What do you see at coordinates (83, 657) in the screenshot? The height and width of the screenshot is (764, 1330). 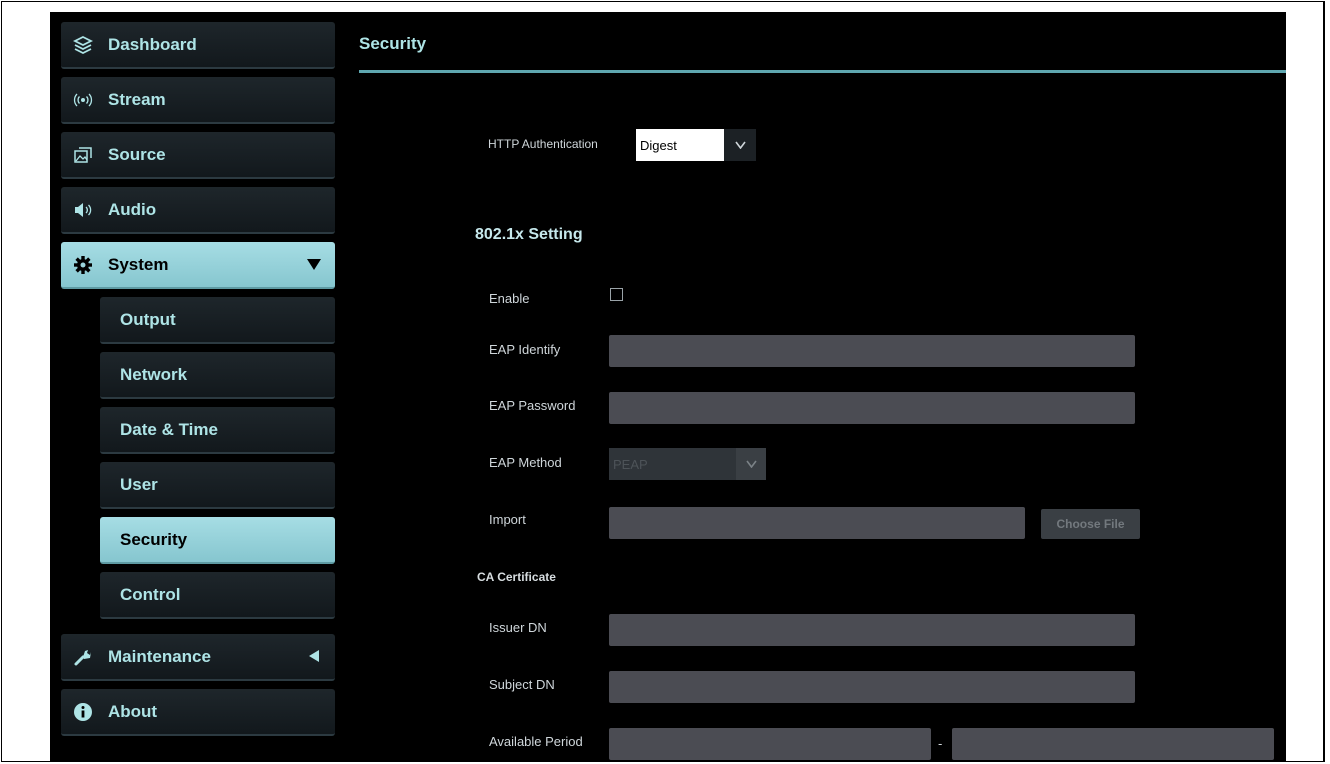 I see `wrench-icon` at bounding box center [83, 657].